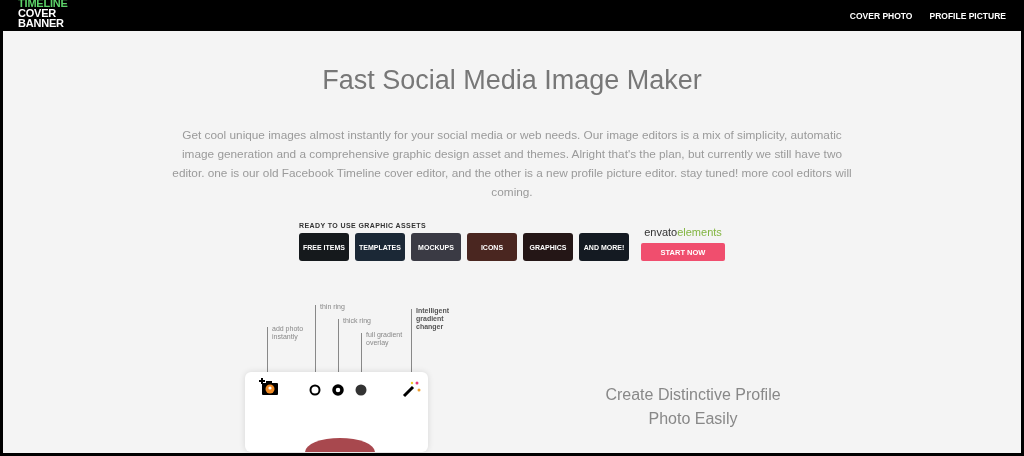 This screenshot has height=456, width=1024. I want to click on filled-circle-icon, so click(361, 390).